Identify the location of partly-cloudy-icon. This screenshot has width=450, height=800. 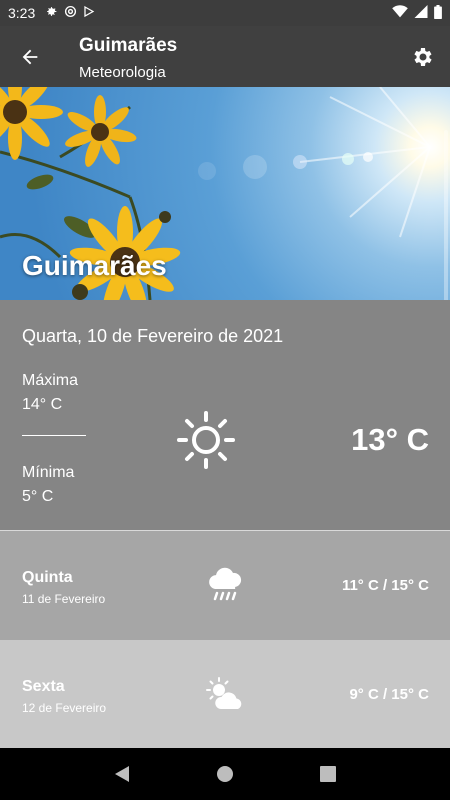
(224, 693).